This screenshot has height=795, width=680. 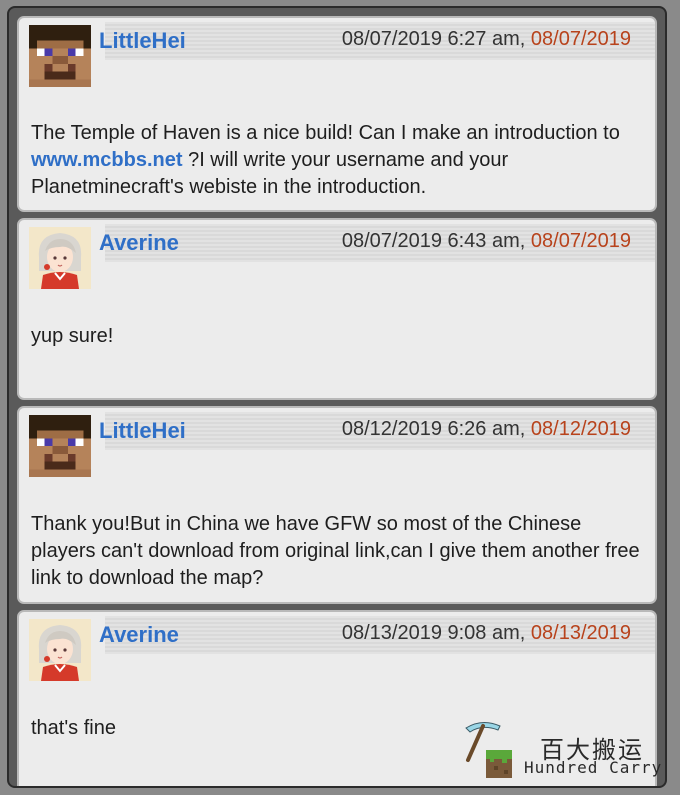 I want to click on post-body: yup sure!, so click(x=72, y=336).